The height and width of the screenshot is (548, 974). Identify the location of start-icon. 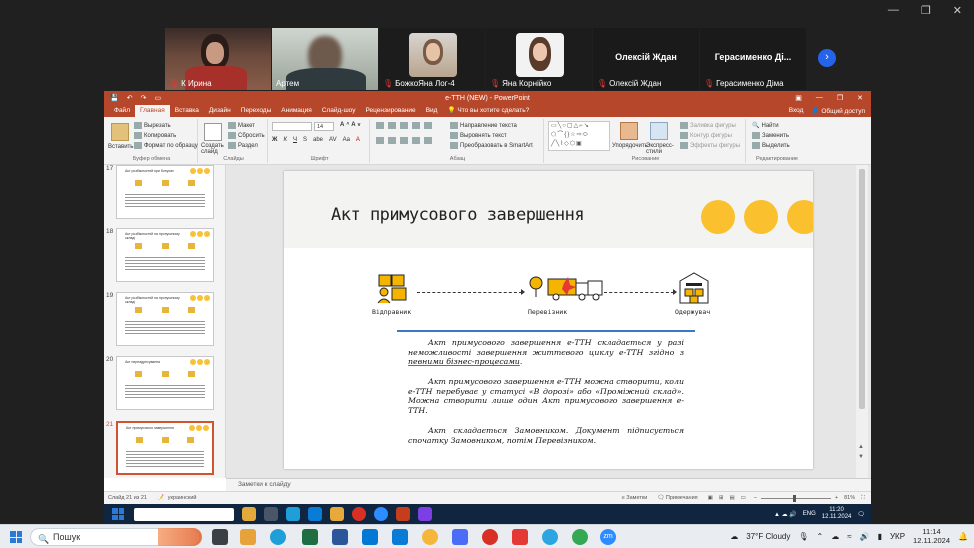
(16, 537).